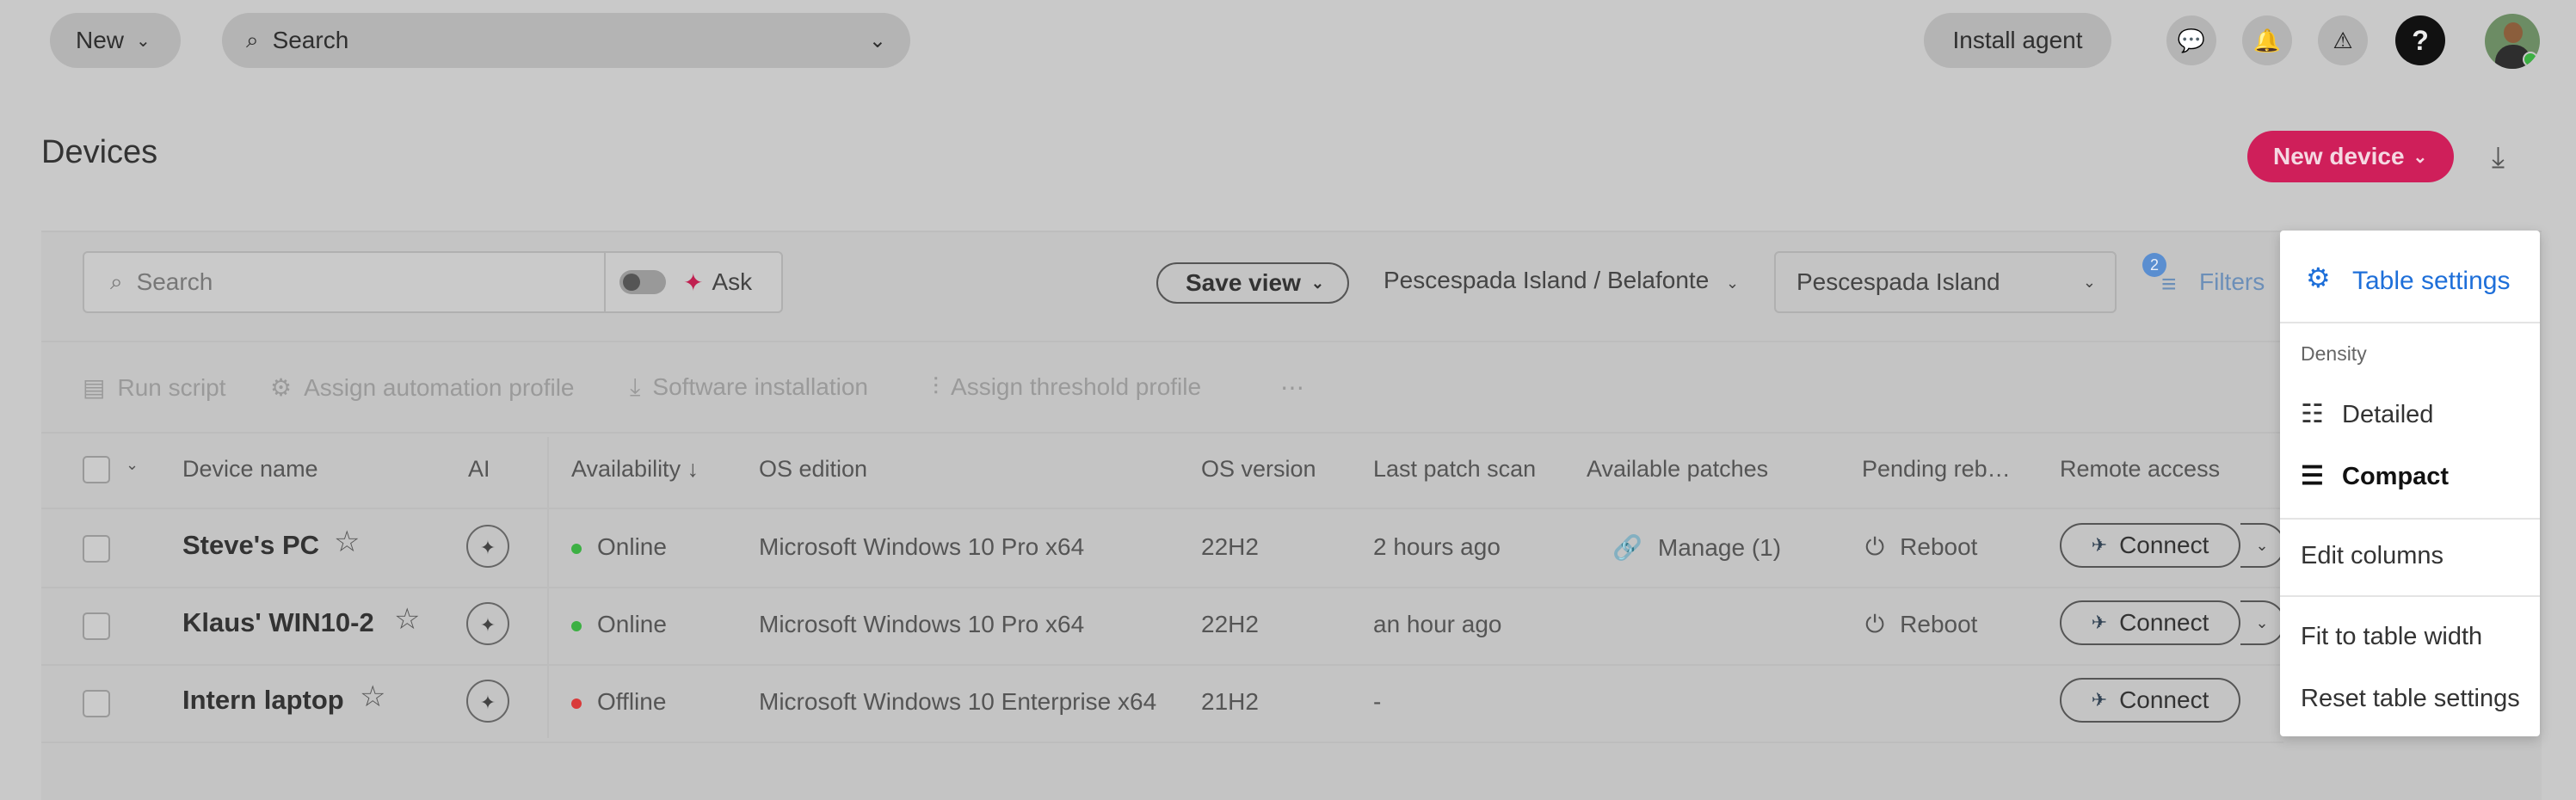  What do you see at coordinates (813, 470) in the screenshot?
I see `column-header-os-edition: OS edition` at bounding box center [813, 470].